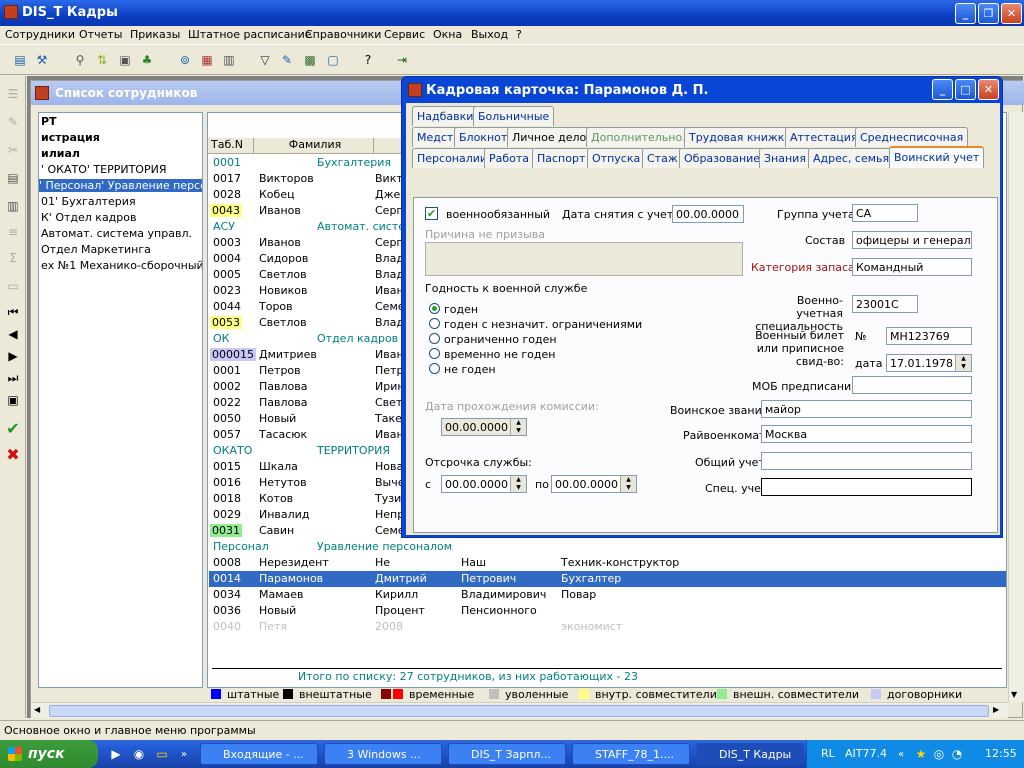 The image size is (1024, 768). What do you see at coordinates (121, 265) in the screenshot?
I see `tree-item: ех №1 Механико-сборочный цех` at bounding box center [121, 265].